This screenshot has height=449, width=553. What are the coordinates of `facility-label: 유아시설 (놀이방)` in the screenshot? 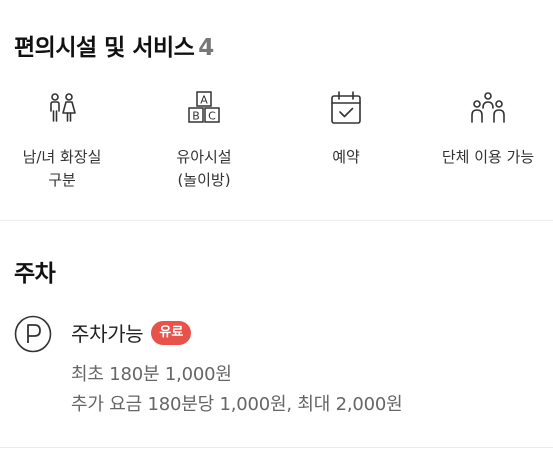 It's located at (204, 169).